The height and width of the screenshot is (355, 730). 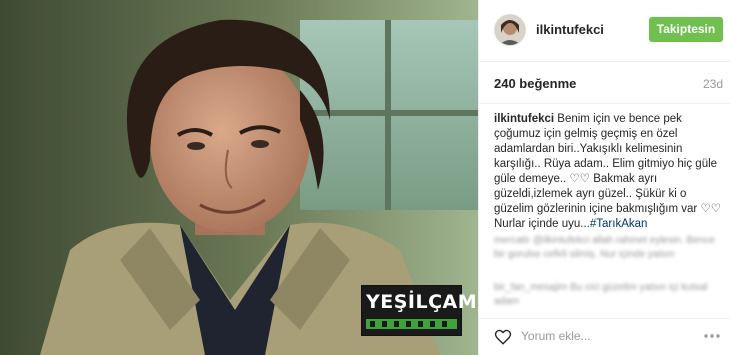 What do you see at coordinates (535, 83) in the screenshot?
I see `likes-count: 240 beğenme` at bounding box center [535, 83].